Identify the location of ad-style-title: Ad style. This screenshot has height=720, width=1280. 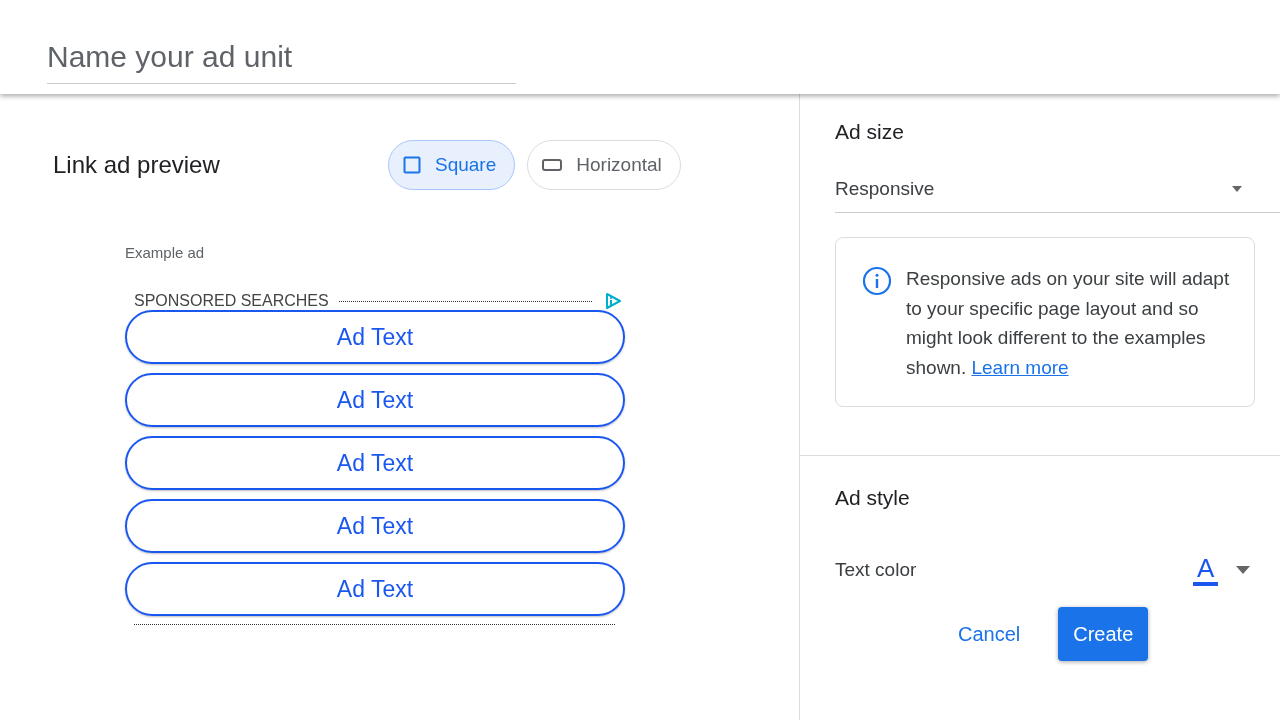
(873, 498).